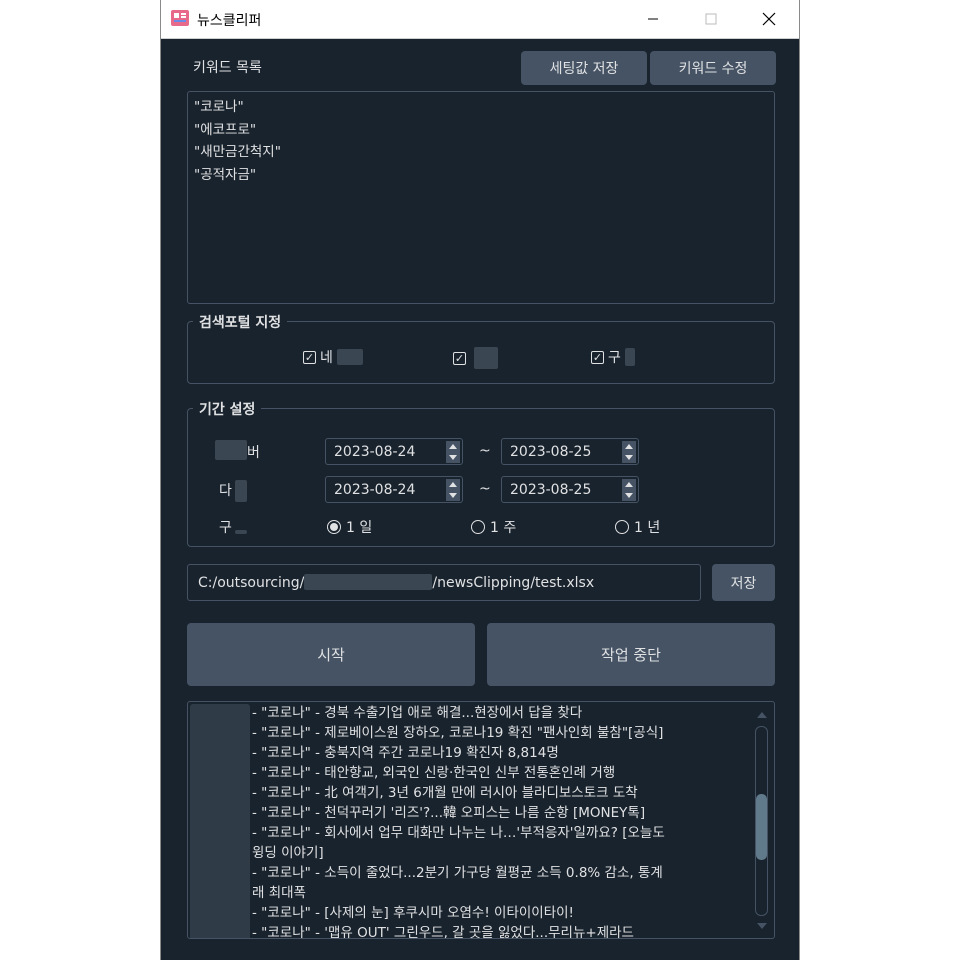 This screenshot has height=960, width=960. Describe the element at coordinates (326, 358) in the screenshot. I see `portal-label-1: 네` at that location.